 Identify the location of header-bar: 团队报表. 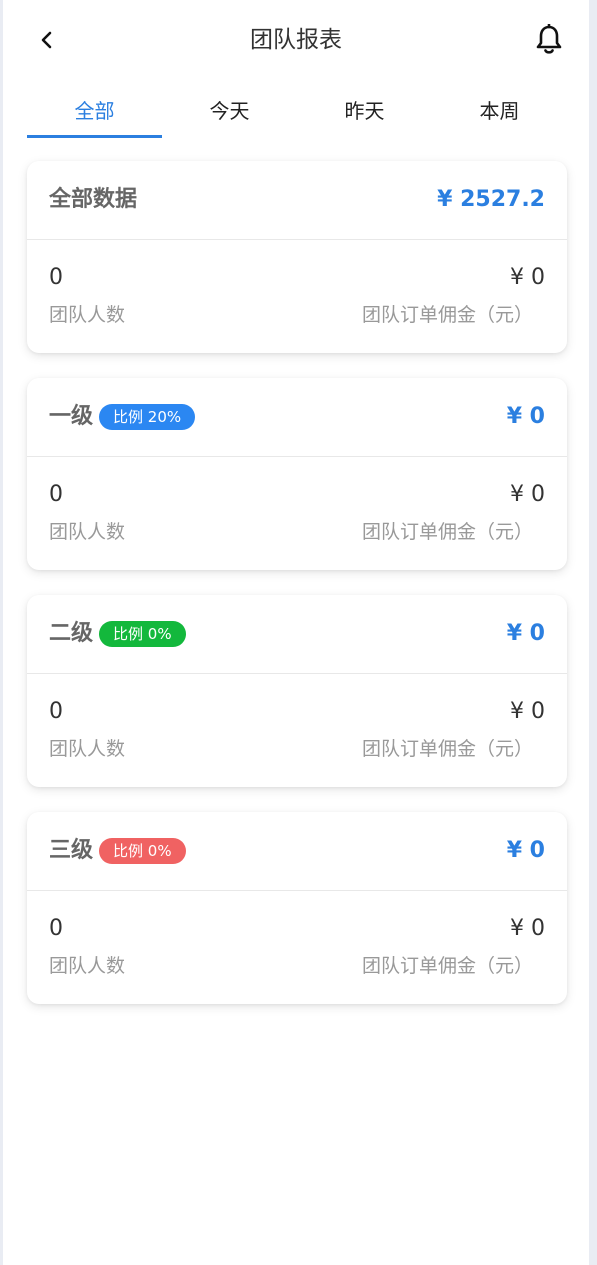
(296, 41).